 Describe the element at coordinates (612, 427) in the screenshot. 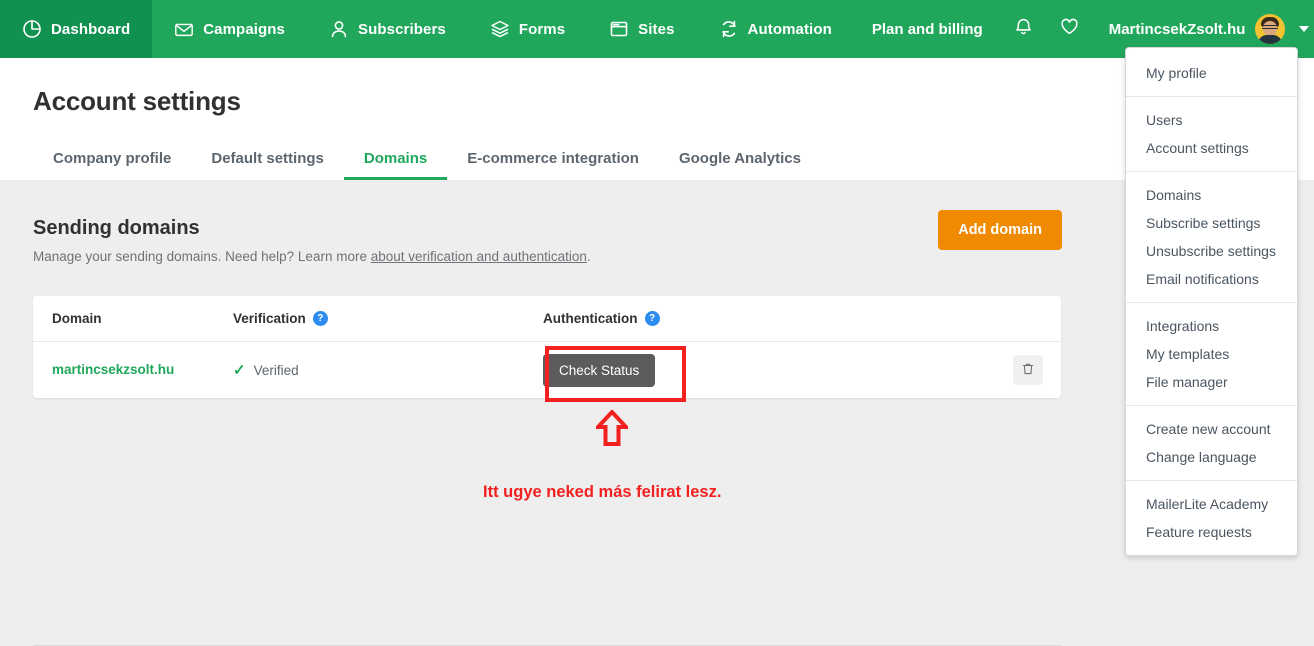

I see `up-arrow-icon` at that location.